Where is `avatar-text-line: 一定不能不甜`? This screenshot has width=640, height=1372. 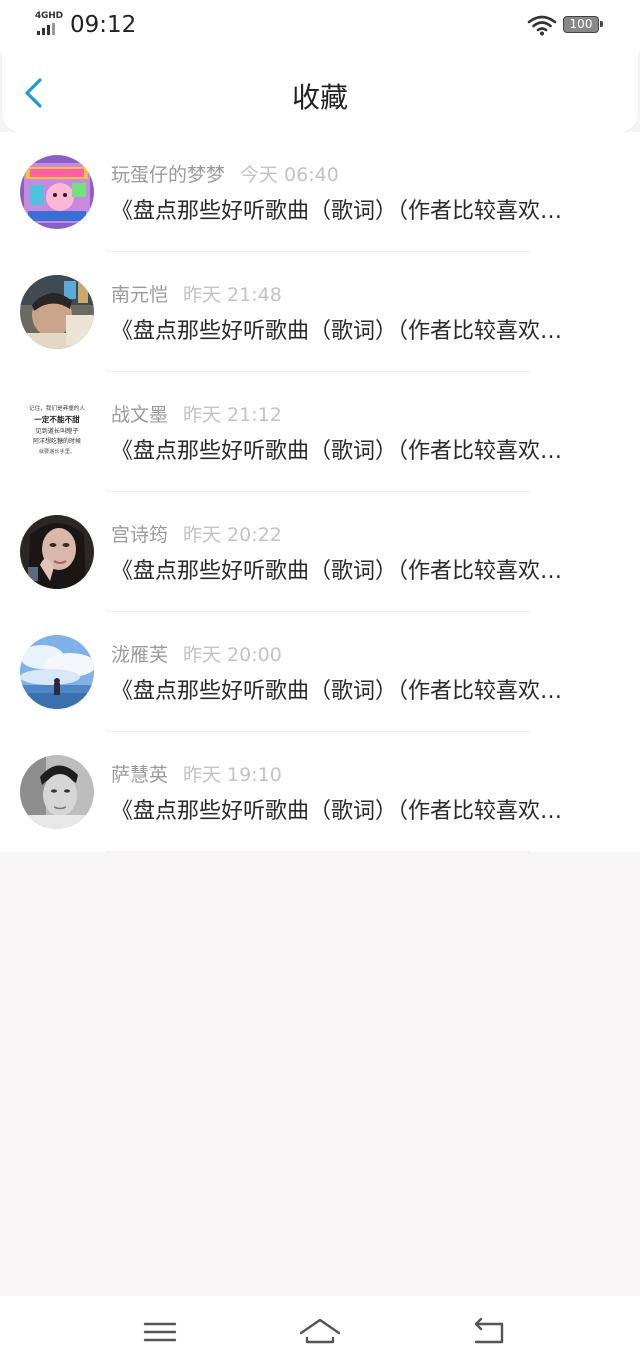
avatar-text-line: 一定不能不甜 is located at coordinates (57, 419).